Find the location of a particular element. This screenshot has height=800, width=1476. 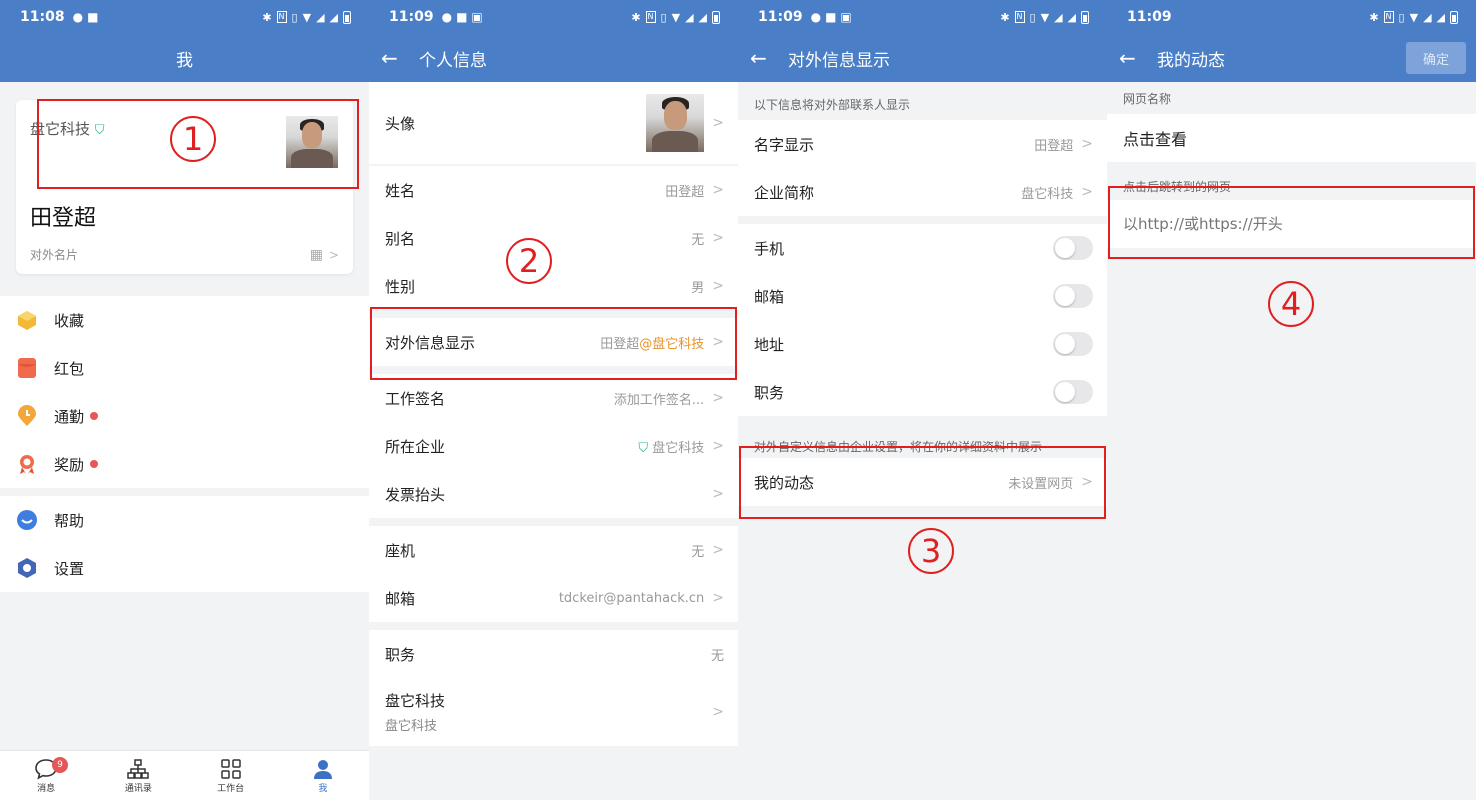

row-email: 邮箱 tdckeir@pantahack.cn > is located at coordinates (553, 598).